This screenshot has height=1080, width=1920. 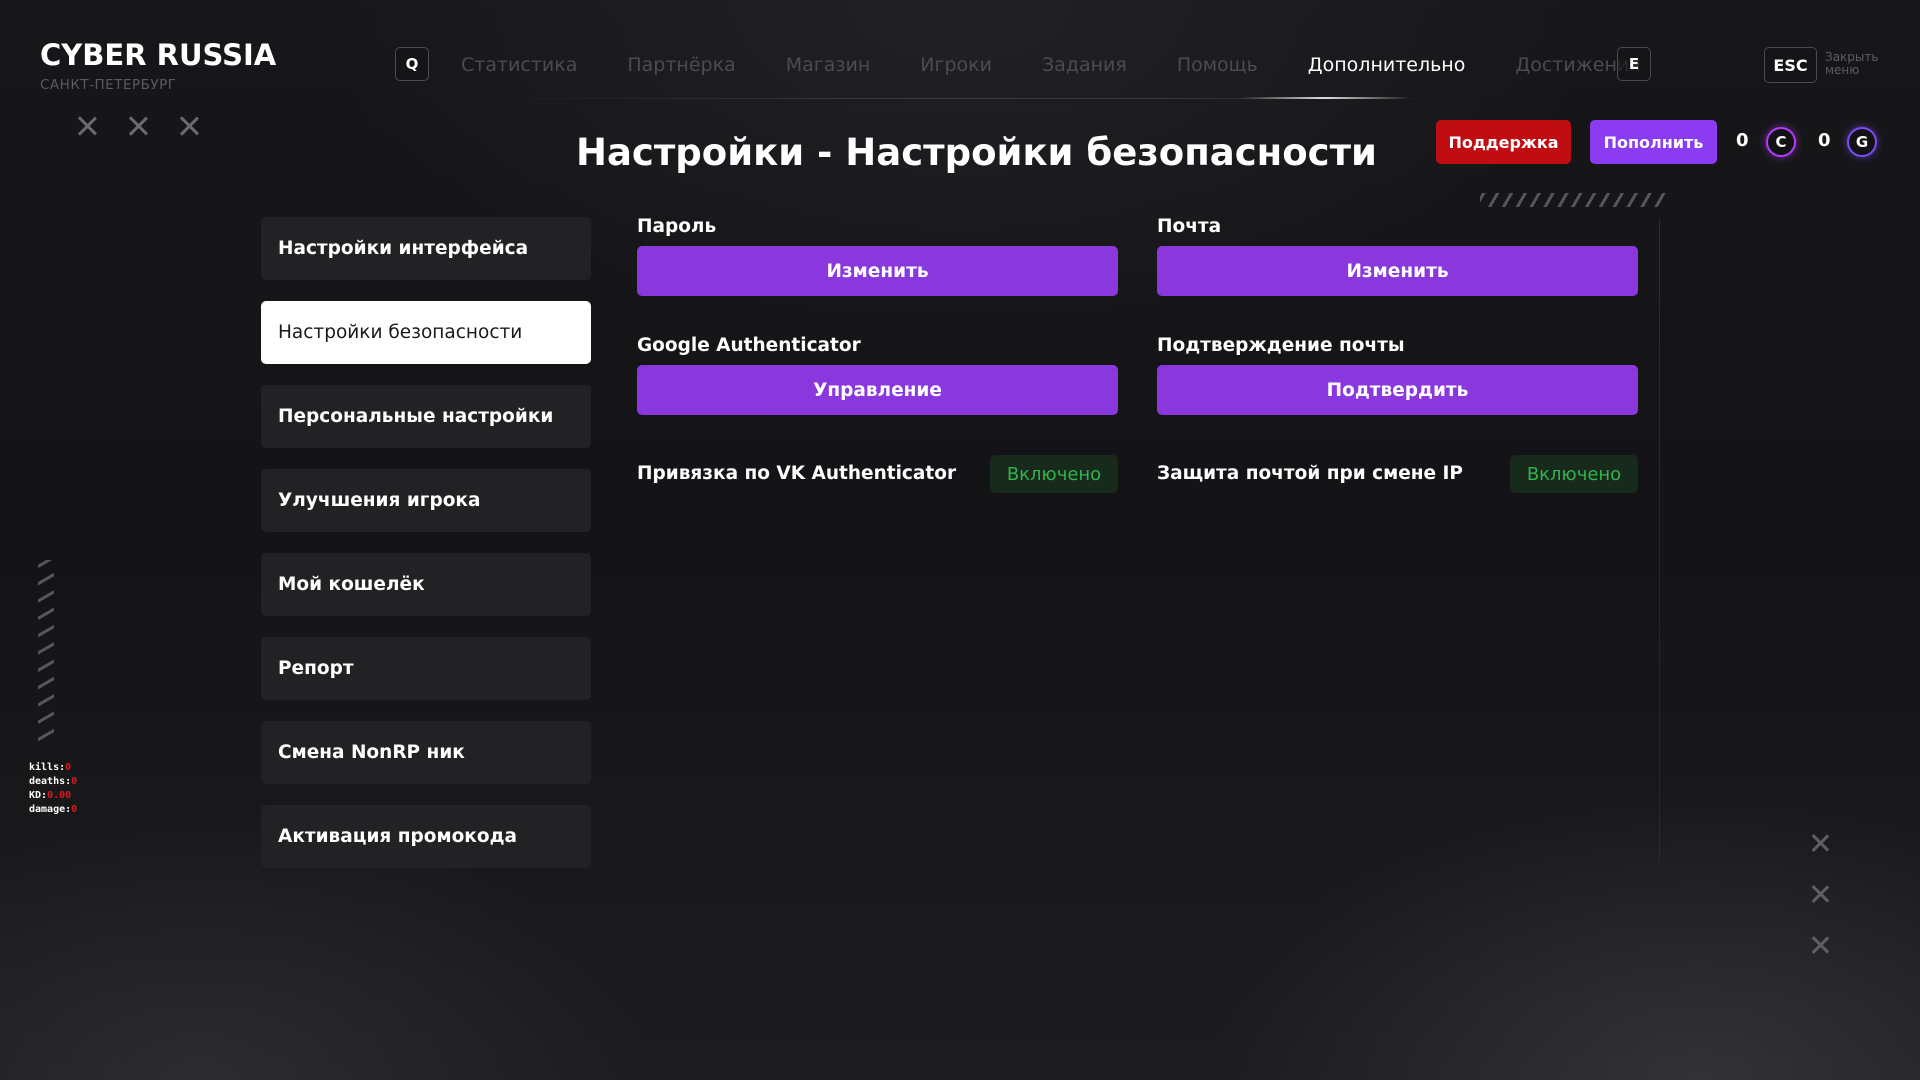 I want to click on kd-value: 0.00, so click(x=59, y=795).